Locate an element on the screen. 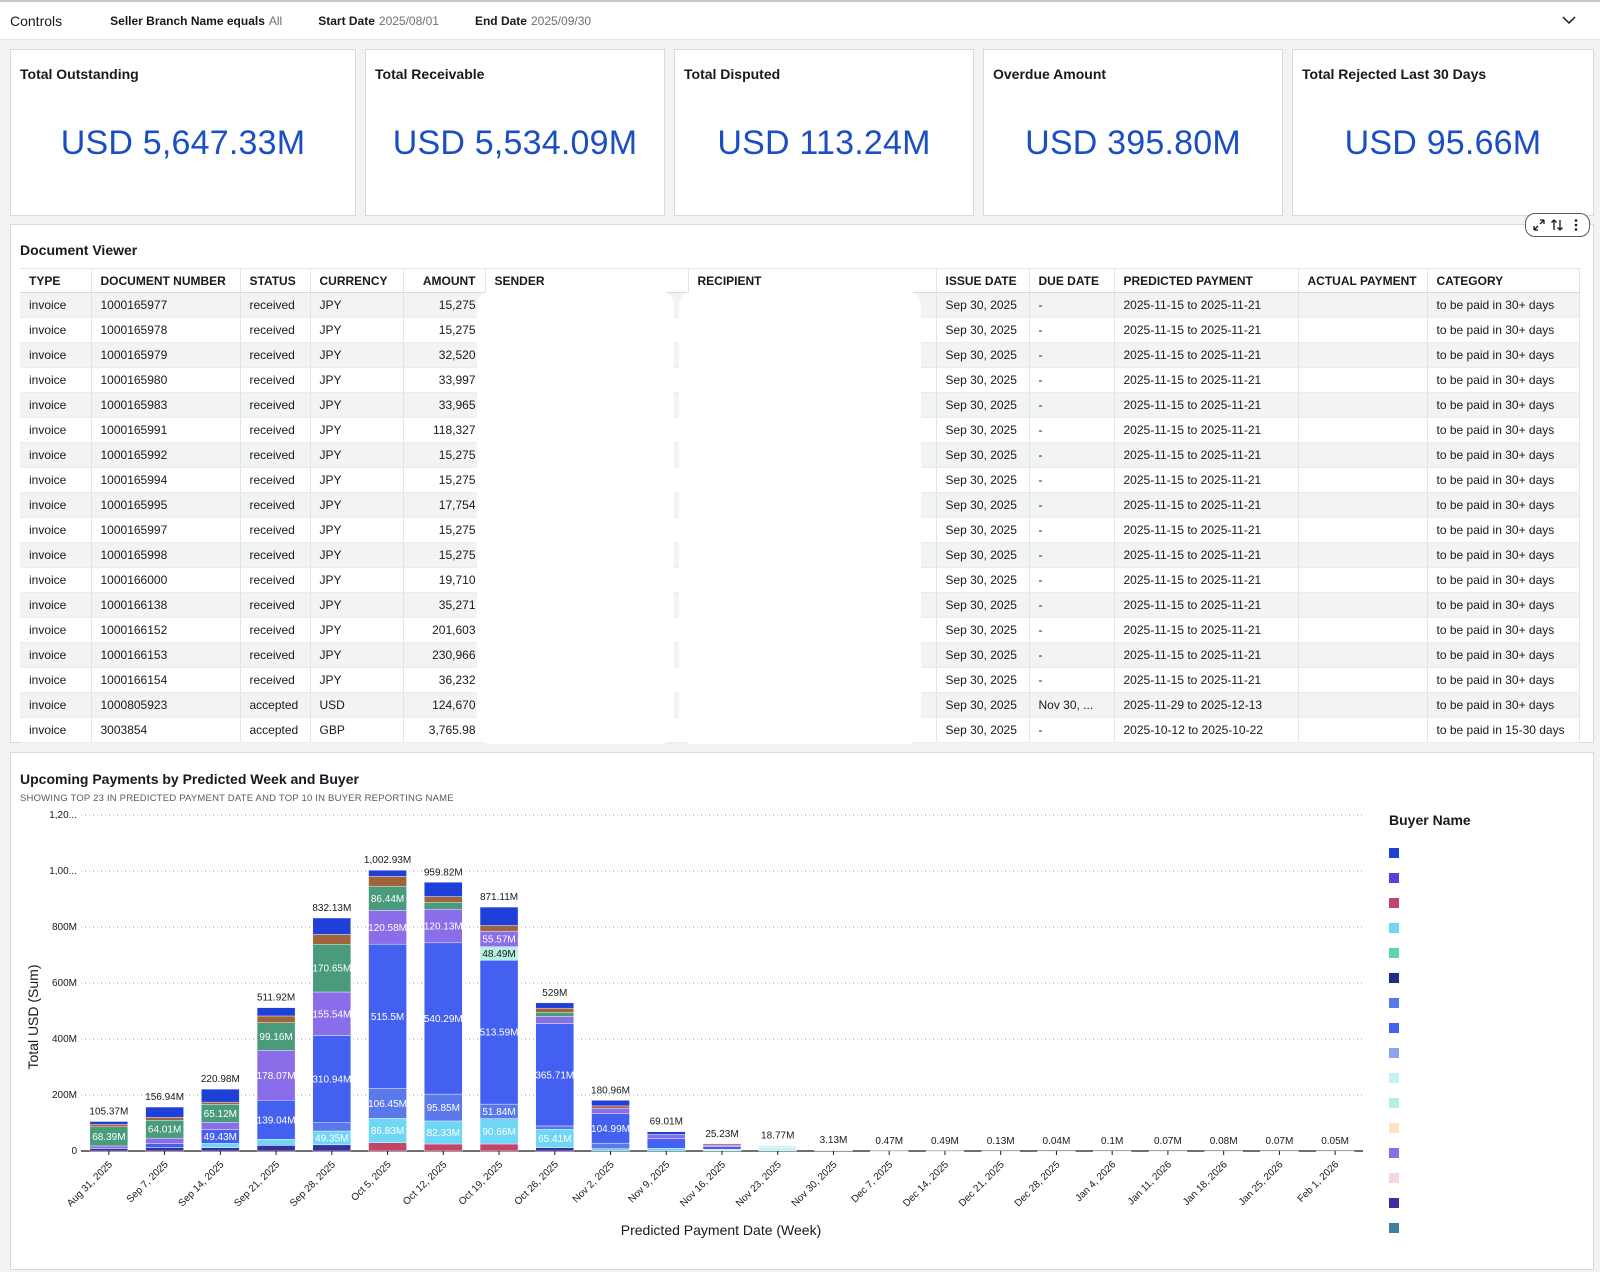 The image size is (1600, 1272). cell-document-number: 1000805923 is located at coordinates (166, 705).